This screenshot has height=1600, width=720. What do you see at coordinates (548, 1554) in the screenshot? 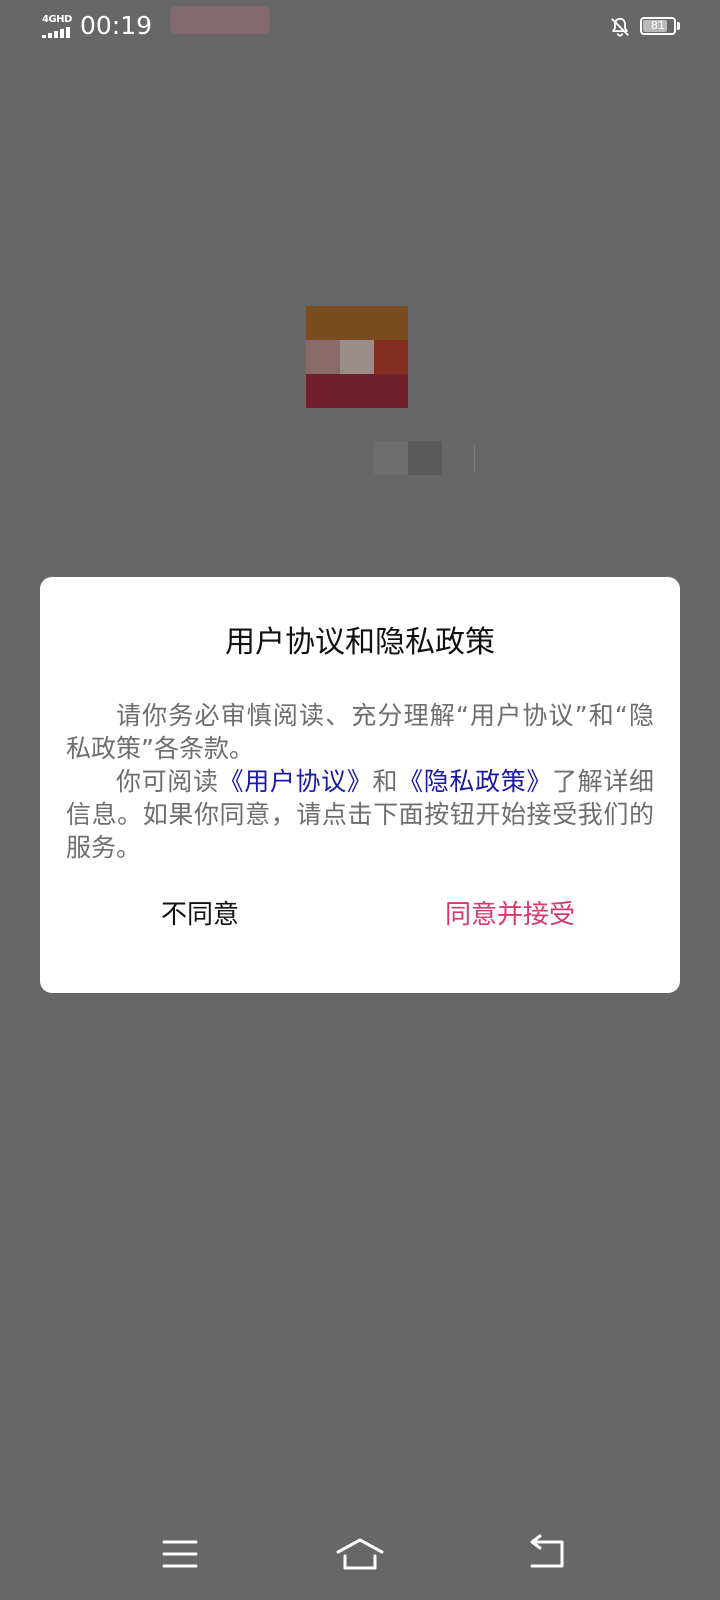
I see `back-icon` at bounding box center [548, 1554].